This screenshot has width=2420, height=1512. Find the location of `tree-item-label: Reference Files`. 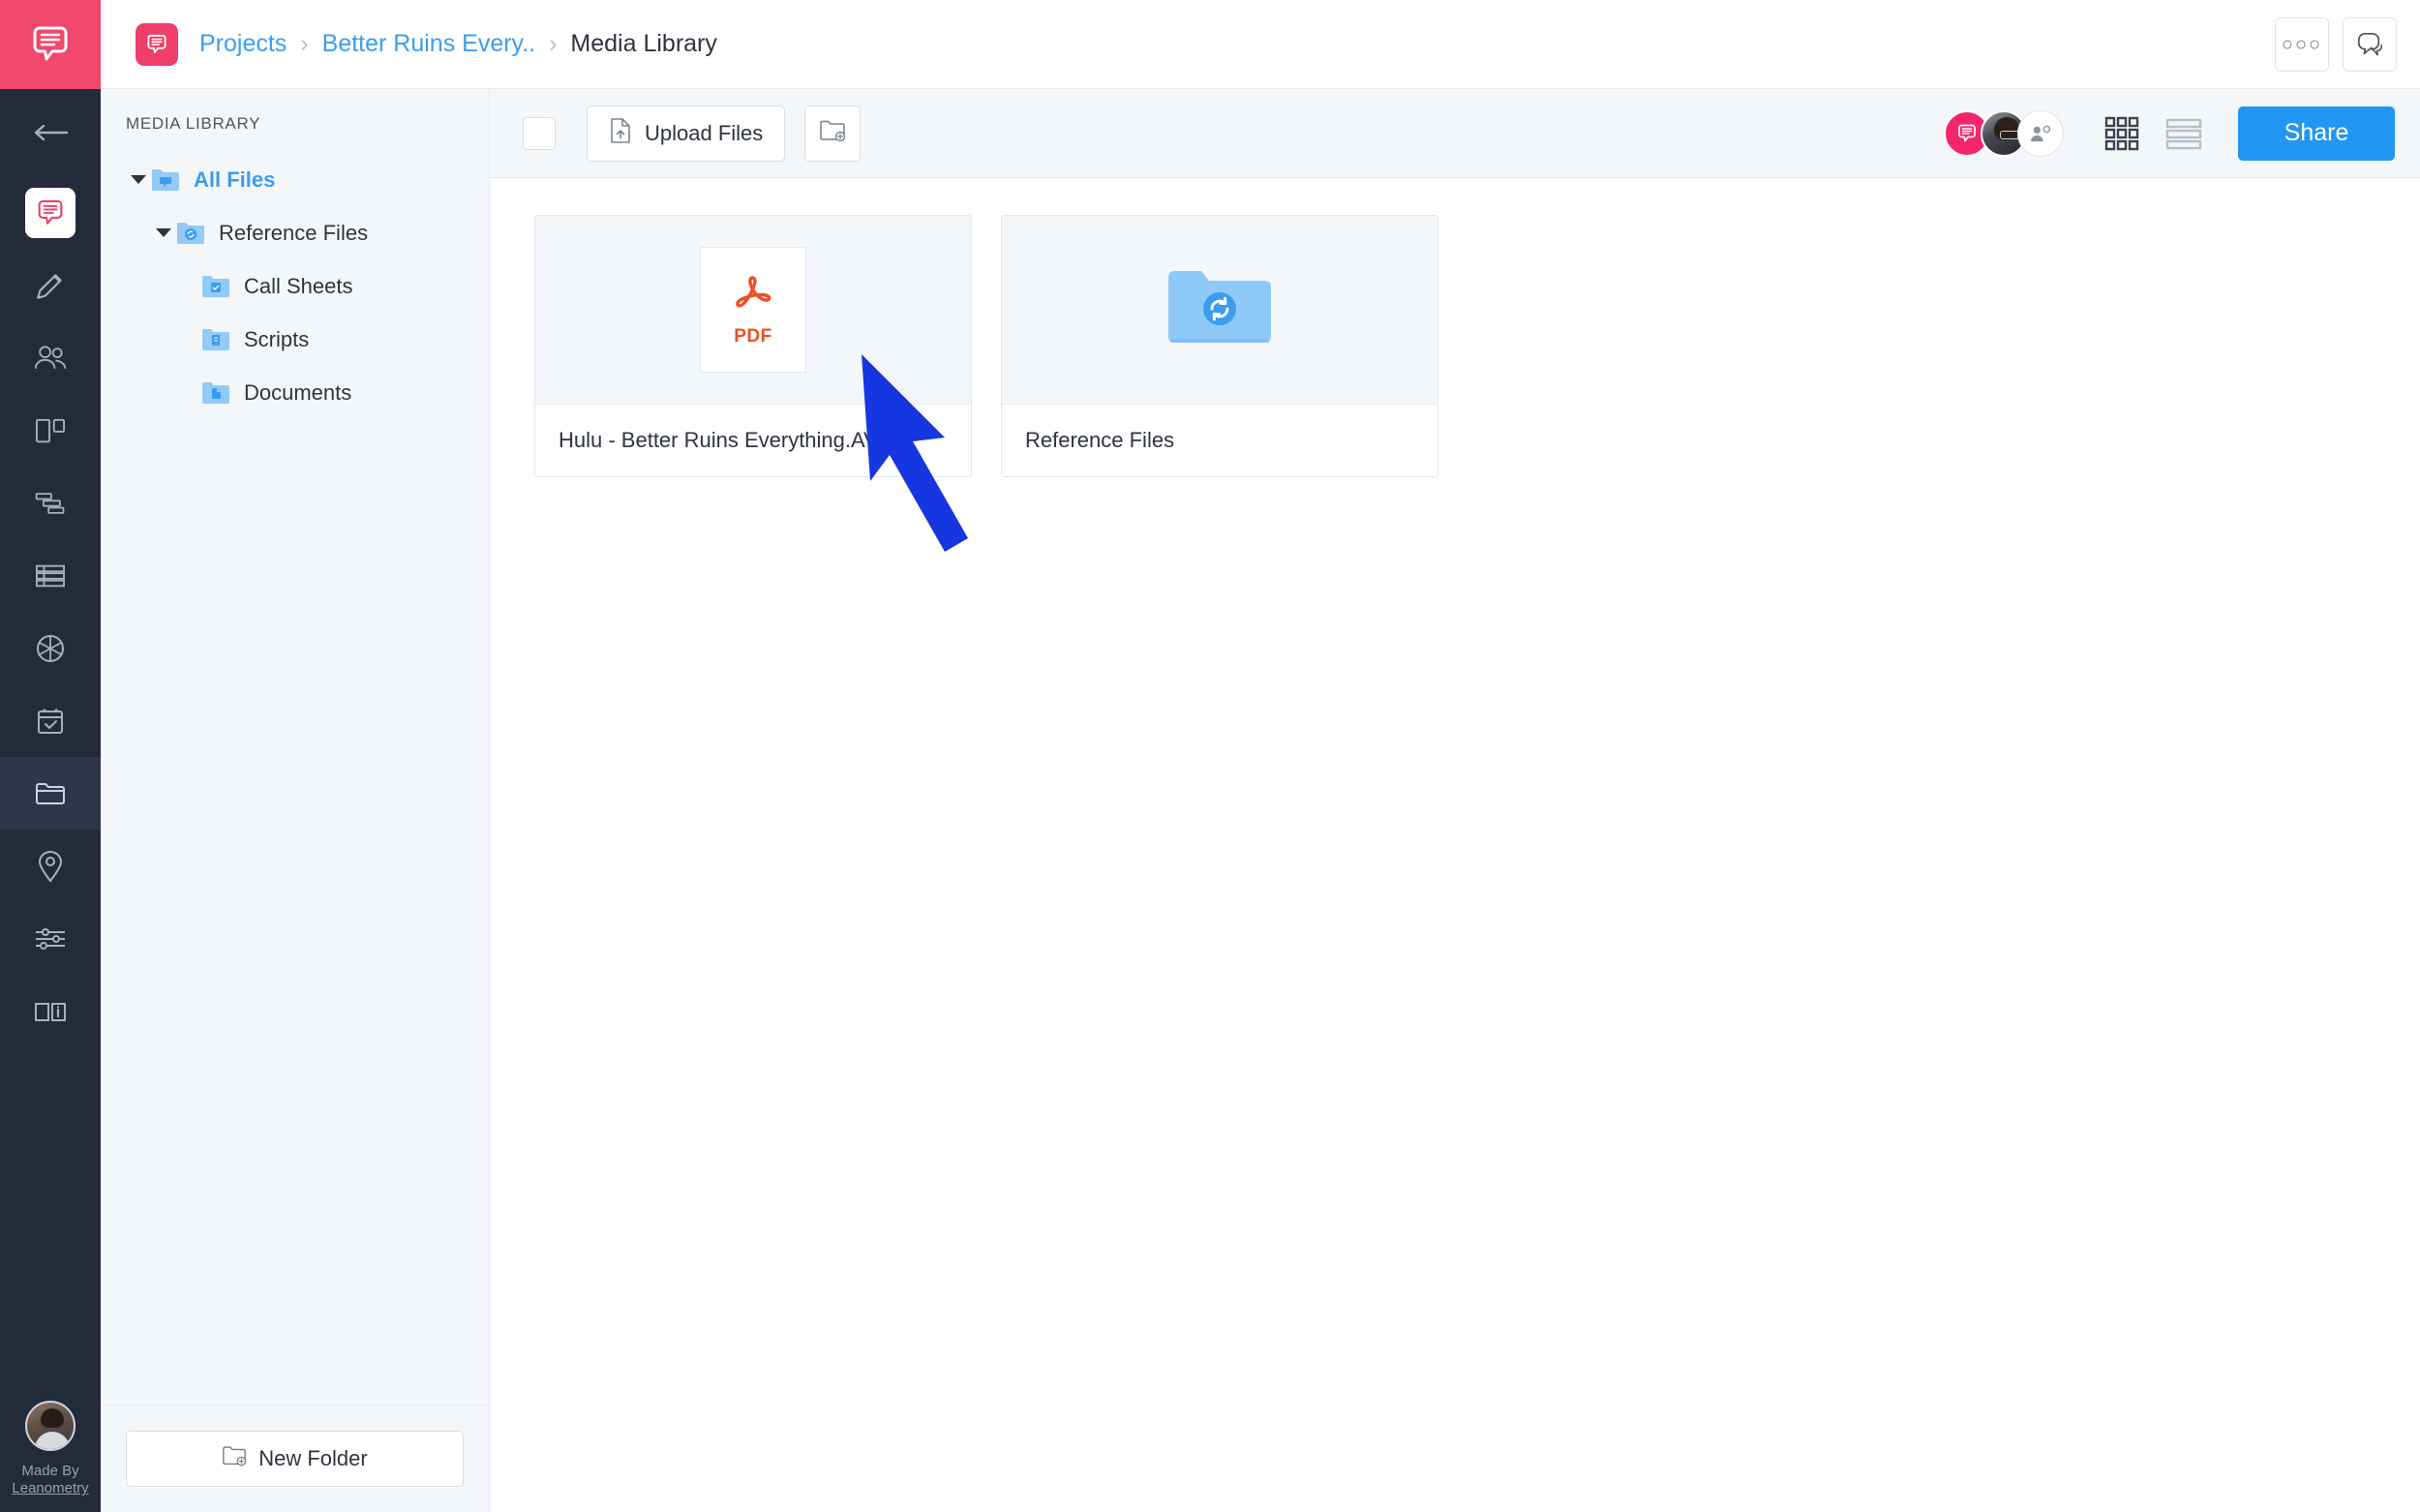

tree-item-label: Reference Files is located at coordinates (294, 232).